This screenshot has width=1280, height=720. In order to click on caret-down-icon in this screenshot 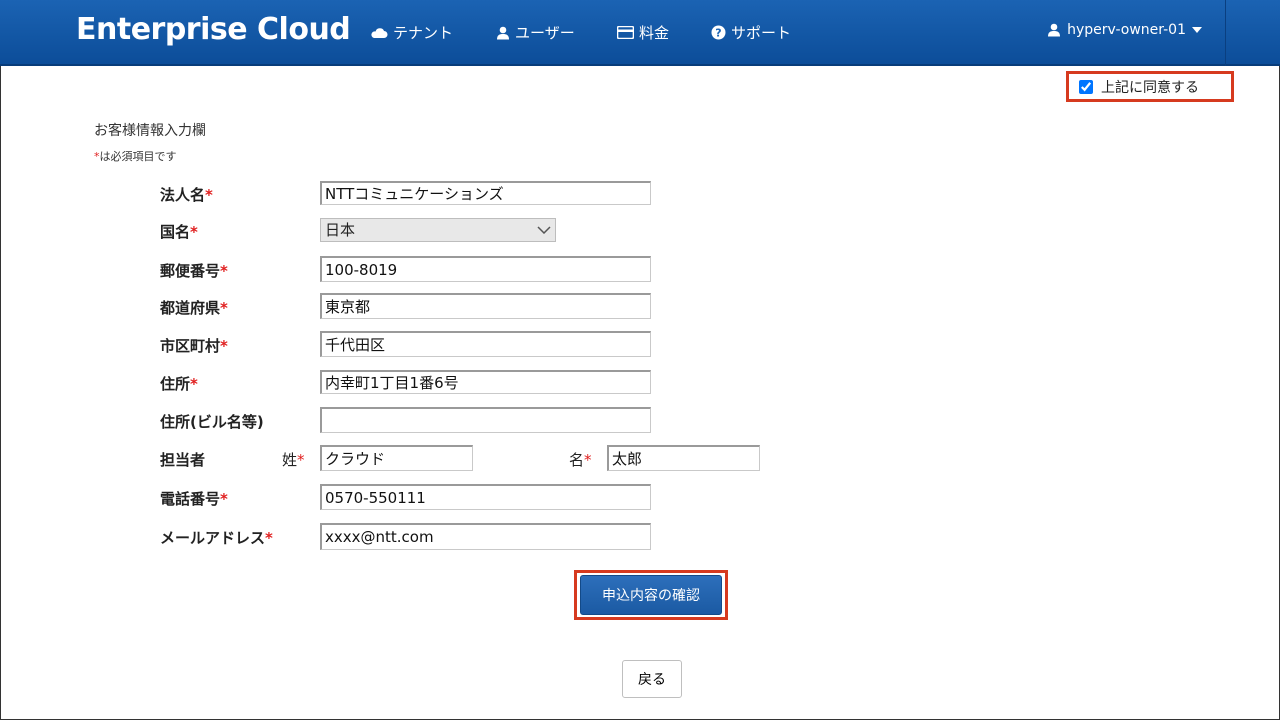, I will do `click(1197, 30)`.